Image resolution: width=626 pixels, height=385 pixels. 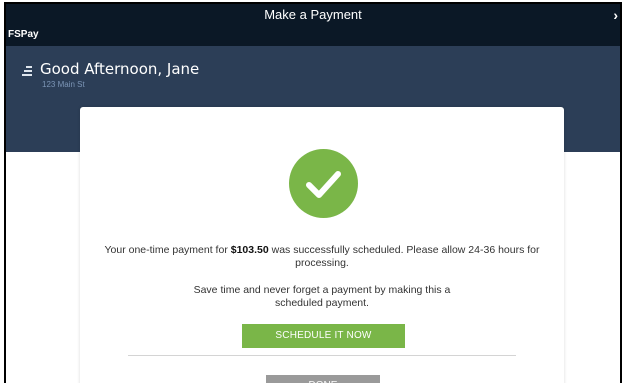 What do you see at coordinates (313, 37) in the screenshot?
I see `app-name: FSPay` at bounding box center [313, 37].